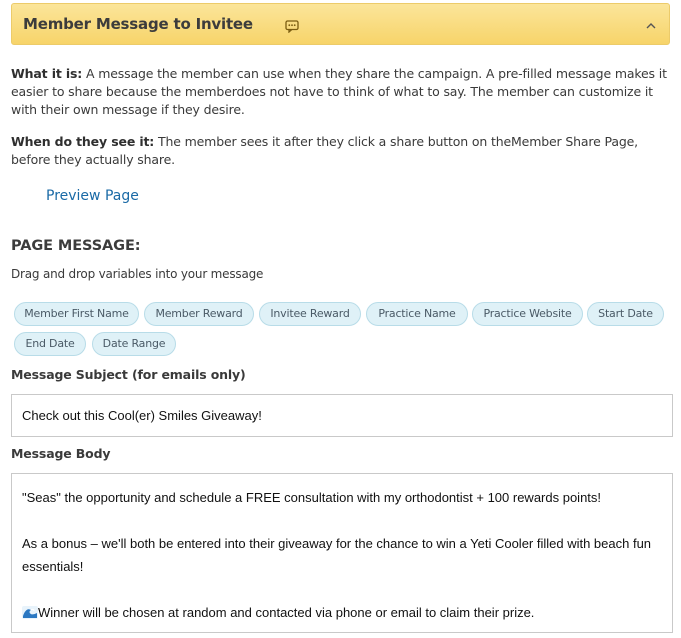 The width and height of the screenshot is (681, 638). What do you see at coordinates (625, 314) in the screenshot?
I see `variable-chip-start-date: Start Date` at bounding box center [625, 314].